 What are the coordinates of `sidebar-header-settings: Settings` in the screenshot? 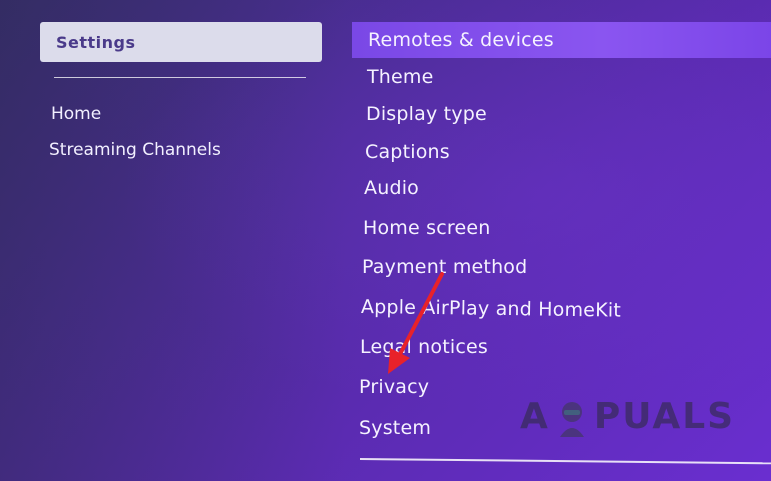 It's located at (181, 42).